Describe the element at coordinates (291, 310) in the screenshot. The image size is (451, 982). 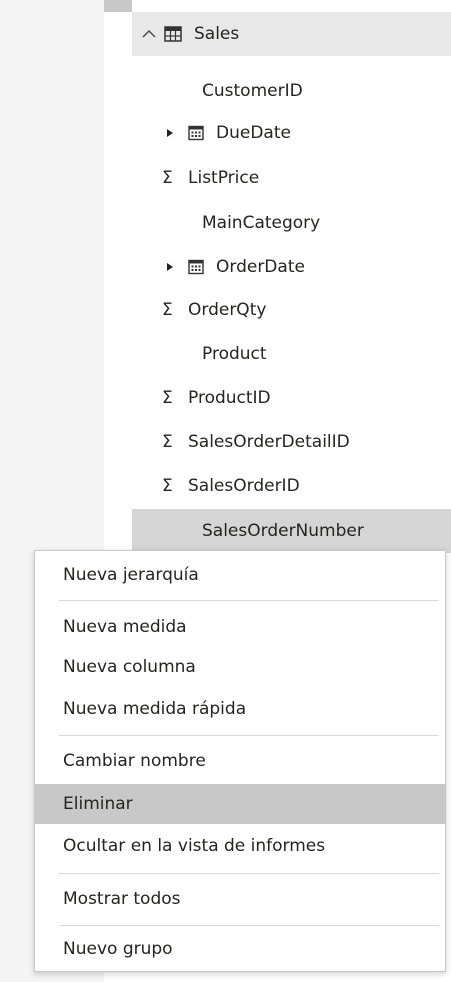
I see `field-row-orderqty: Σ OrderQty` at that location.